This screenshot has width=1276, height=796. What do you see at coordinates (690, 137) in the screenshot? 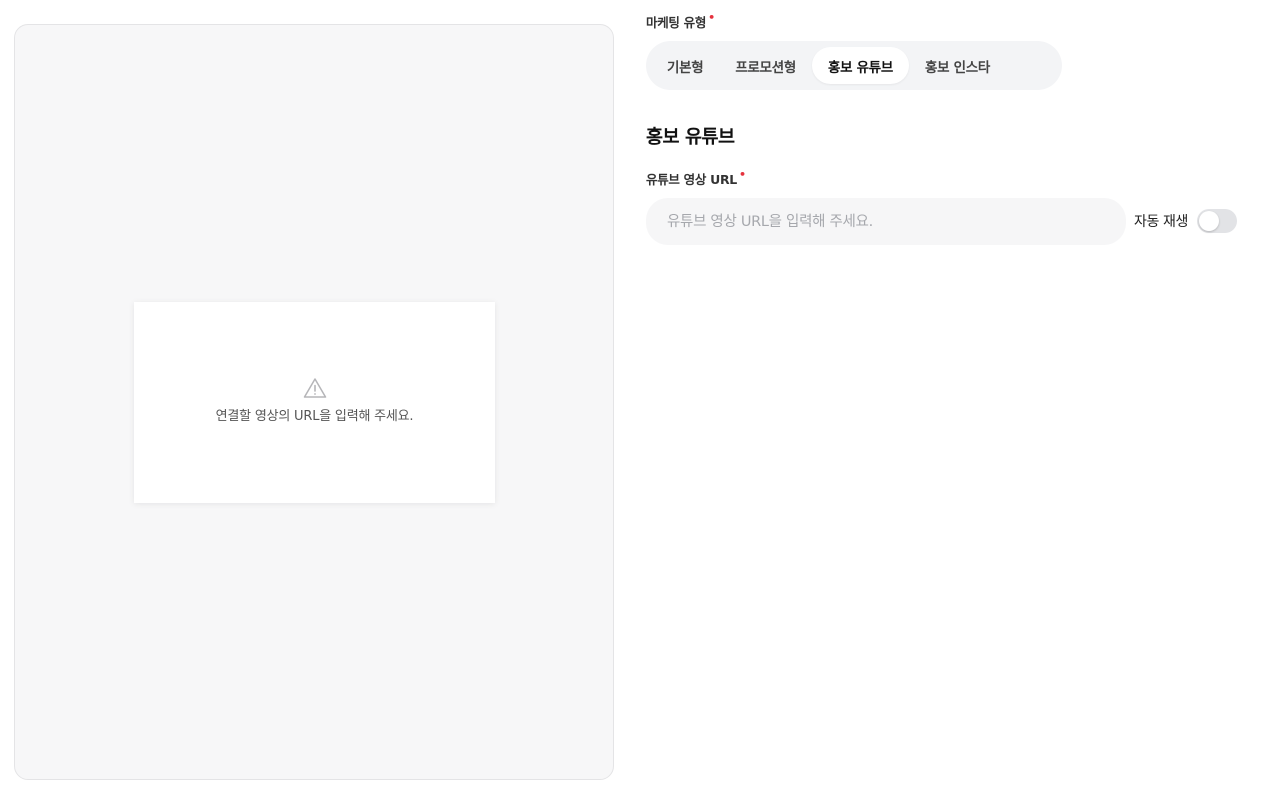
I see `section-title: 홍보 유튜브` at bounding box center [690, 137].